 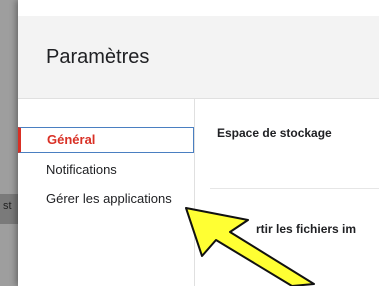 What do you see at coordinates (98, 57) in the screenshot?
I see `dialog-title: Paramètres` at bounding box center [98, 57].